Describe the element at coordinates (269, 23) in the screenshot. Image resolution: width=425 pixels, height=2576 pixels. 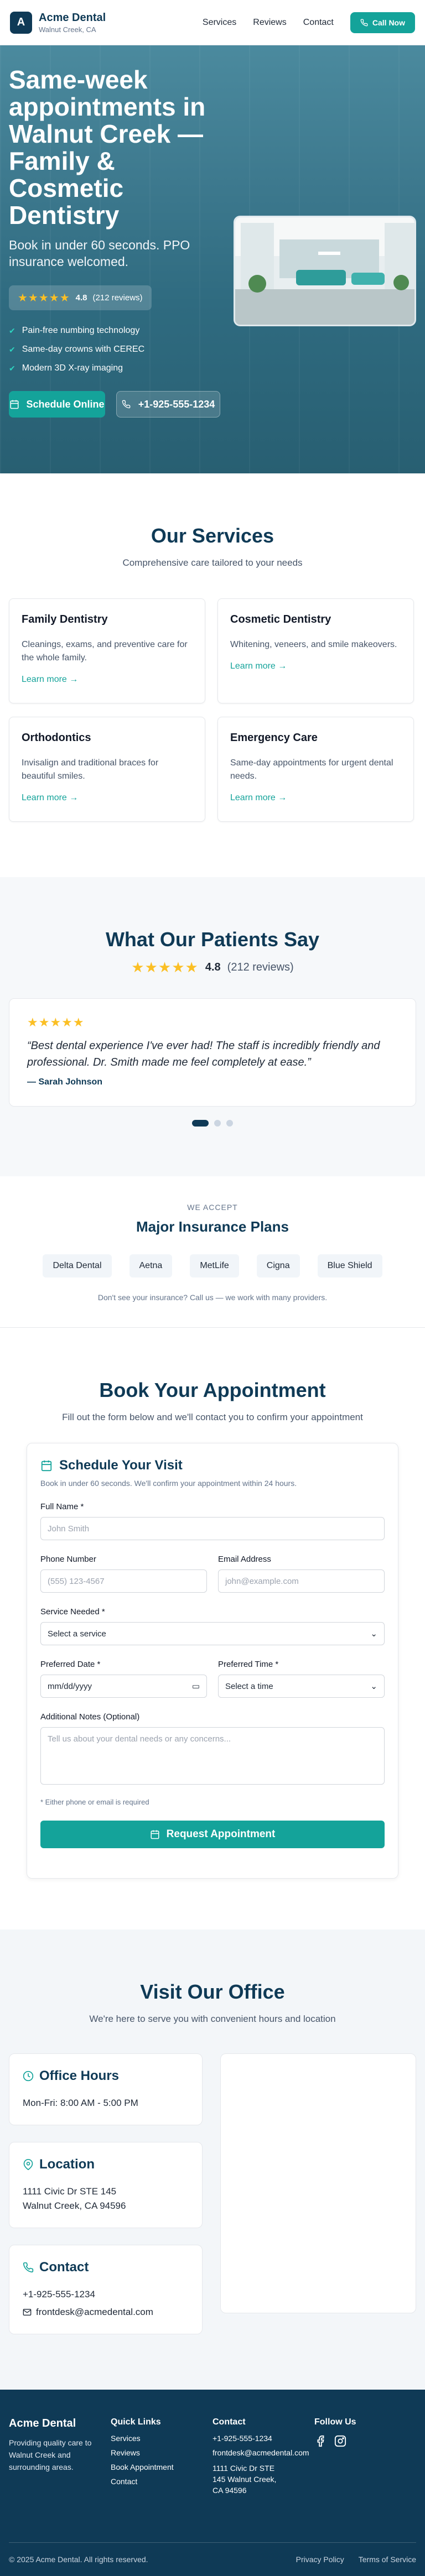
I see `nav-link-reviews: Reviews` at that location.